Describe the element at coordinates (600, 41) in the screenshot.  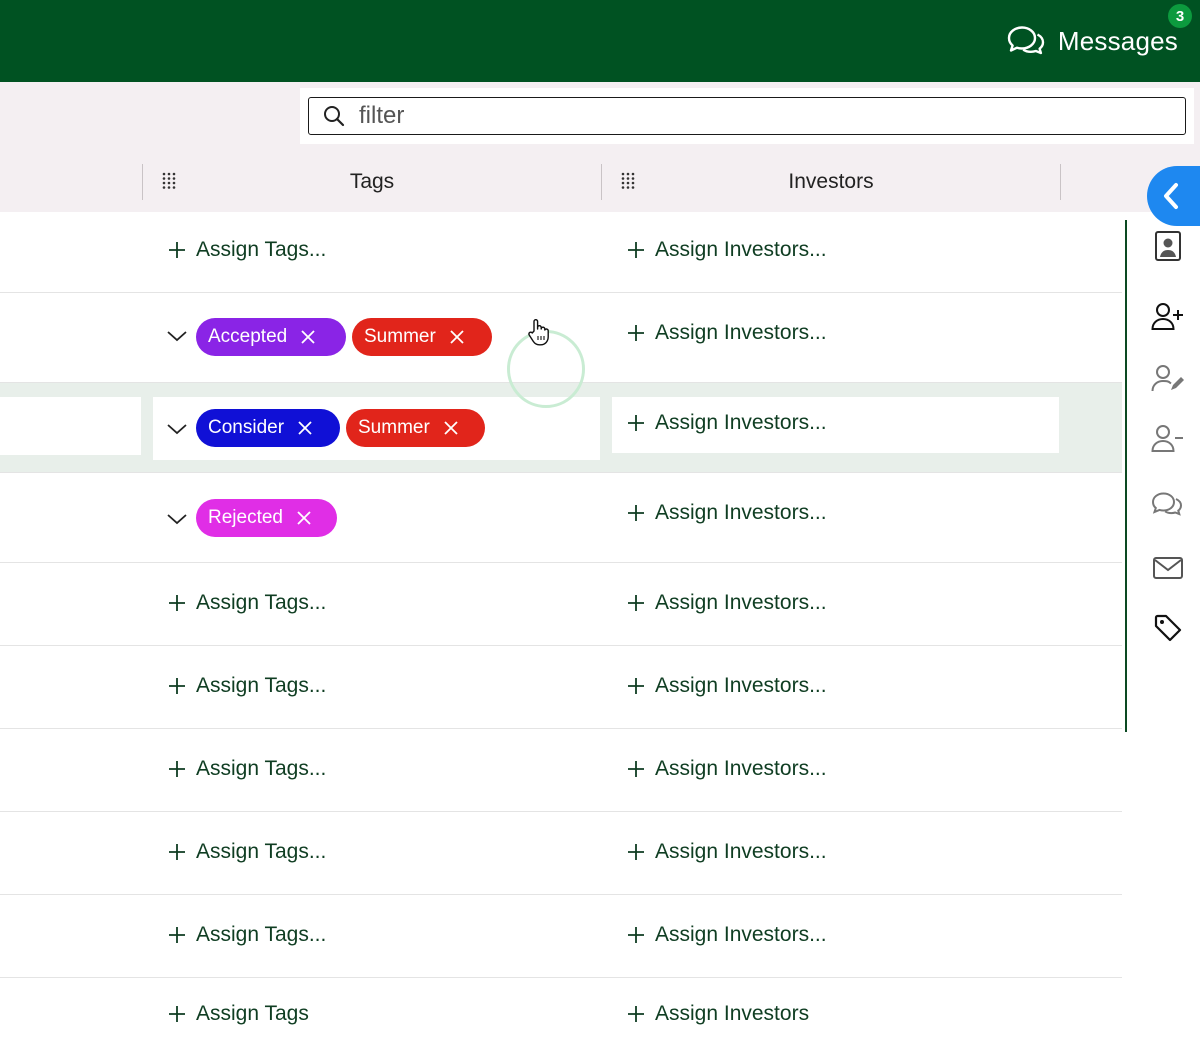
I see `top-bar: Messages 3` at that location.